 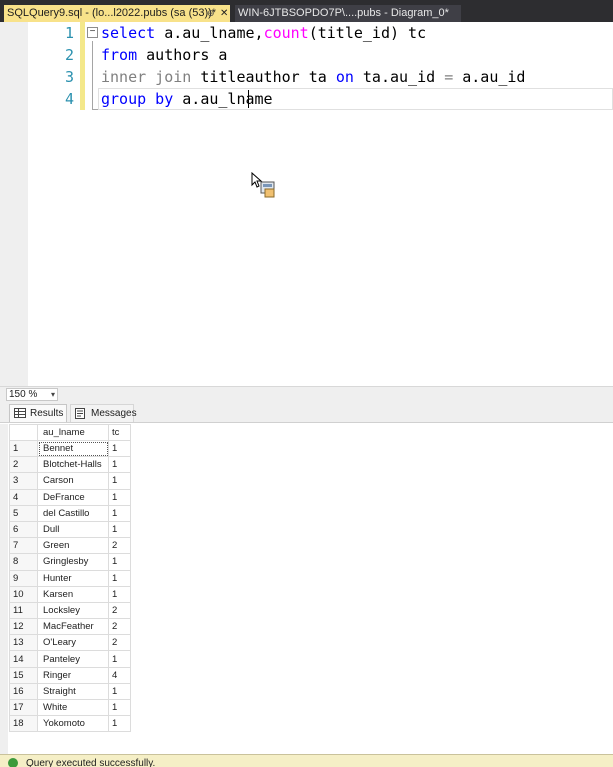 What do you see at coordinates (73, 529) in the screenshot?
I see `cell-au-lname: Dull` at bounding box center [73, 529].